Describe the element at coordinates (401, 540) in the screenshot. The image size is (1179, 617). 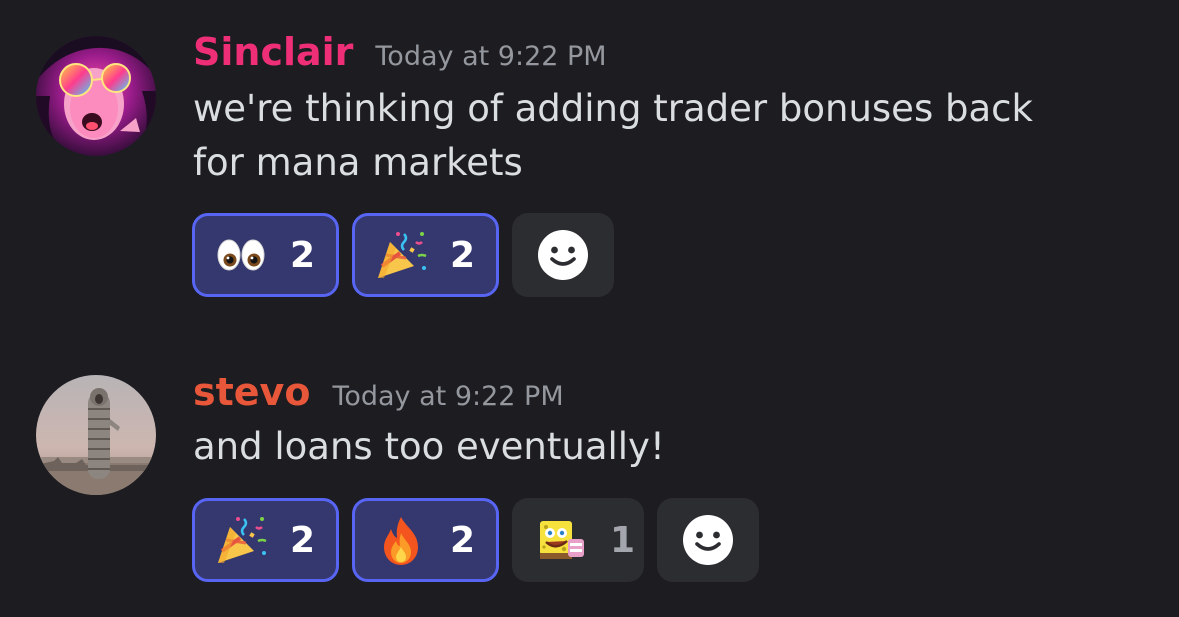
I see `fire-emoji-icon` at that location.